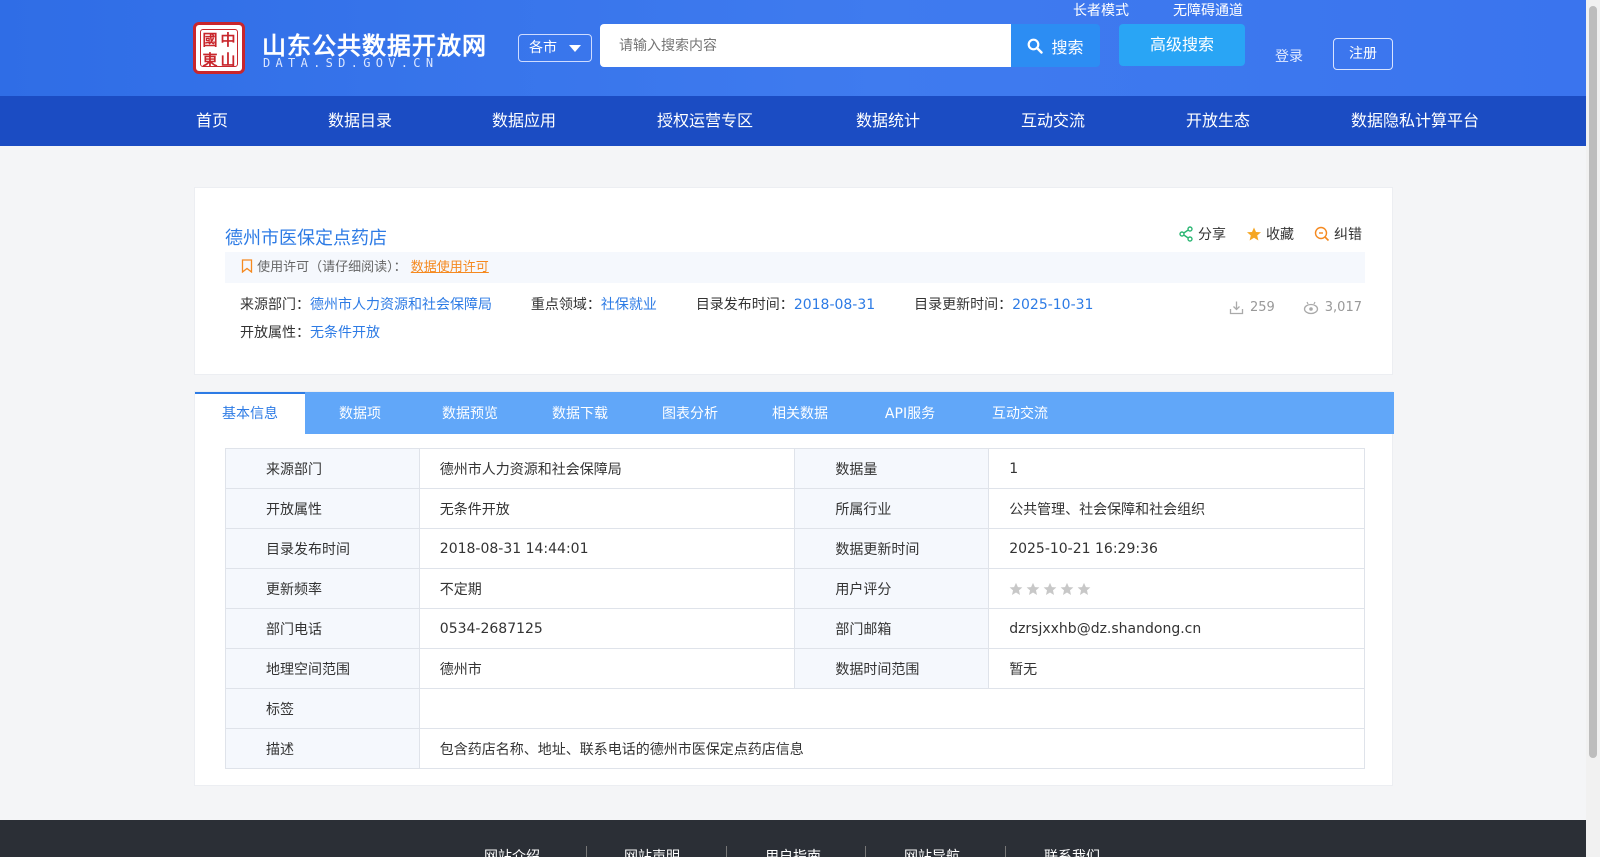 This screenshot has width=1600, height=857. What do you see at coordinates (793, 851) in the screenshot?
I see `footer-link-guide: 用户指南` at bounding box center [793, 851].